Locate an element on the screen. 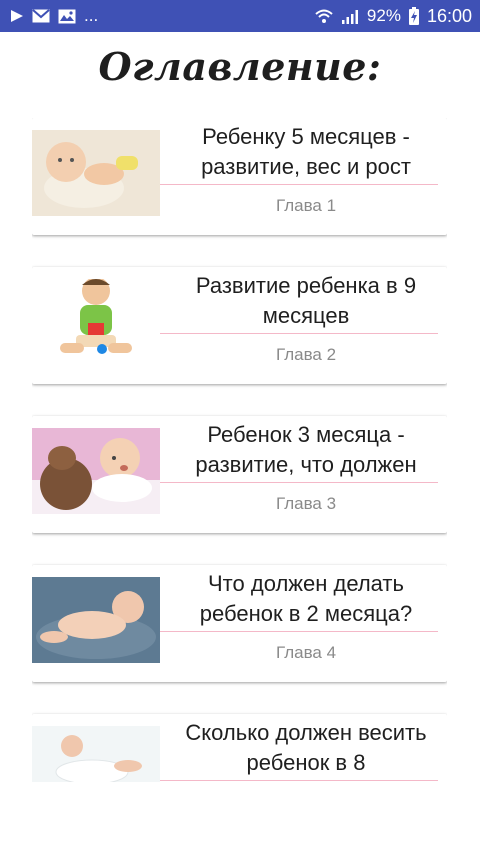 This screenshot has height=854, width=480. clock: 16:00 is located at coordinates (449, 15).